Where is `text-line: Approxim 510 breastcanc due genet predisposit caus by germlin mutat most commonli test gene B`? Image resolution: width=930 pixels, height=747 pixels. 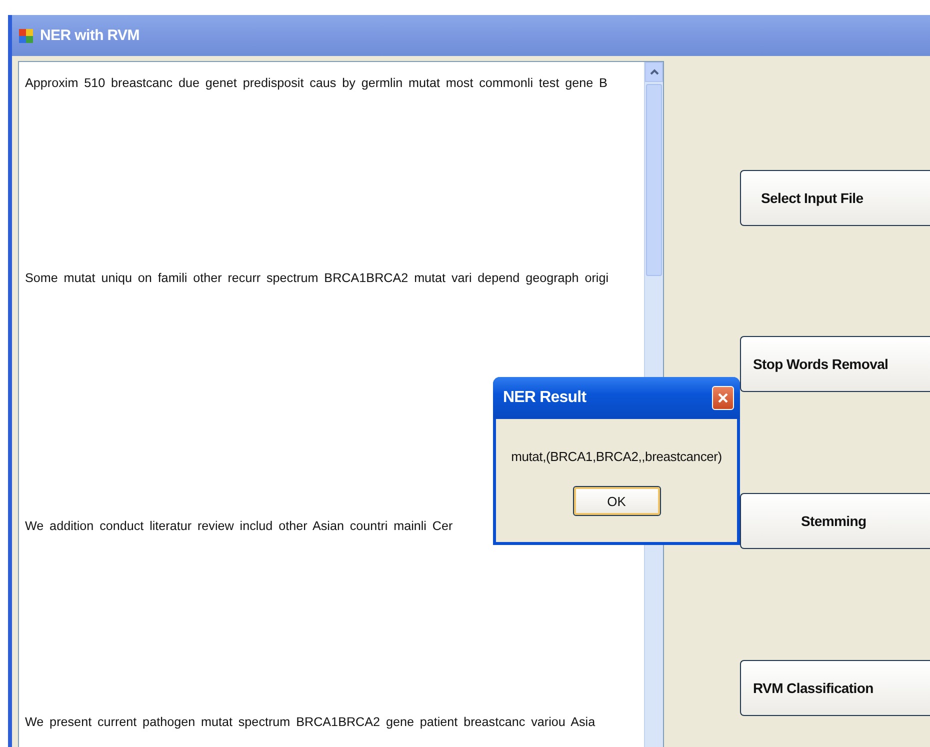
text-line: Approxim 510 breastcanc due genet predisposit caus by germlin mutat most commonli test gene B is located at coordinates (316, 83).